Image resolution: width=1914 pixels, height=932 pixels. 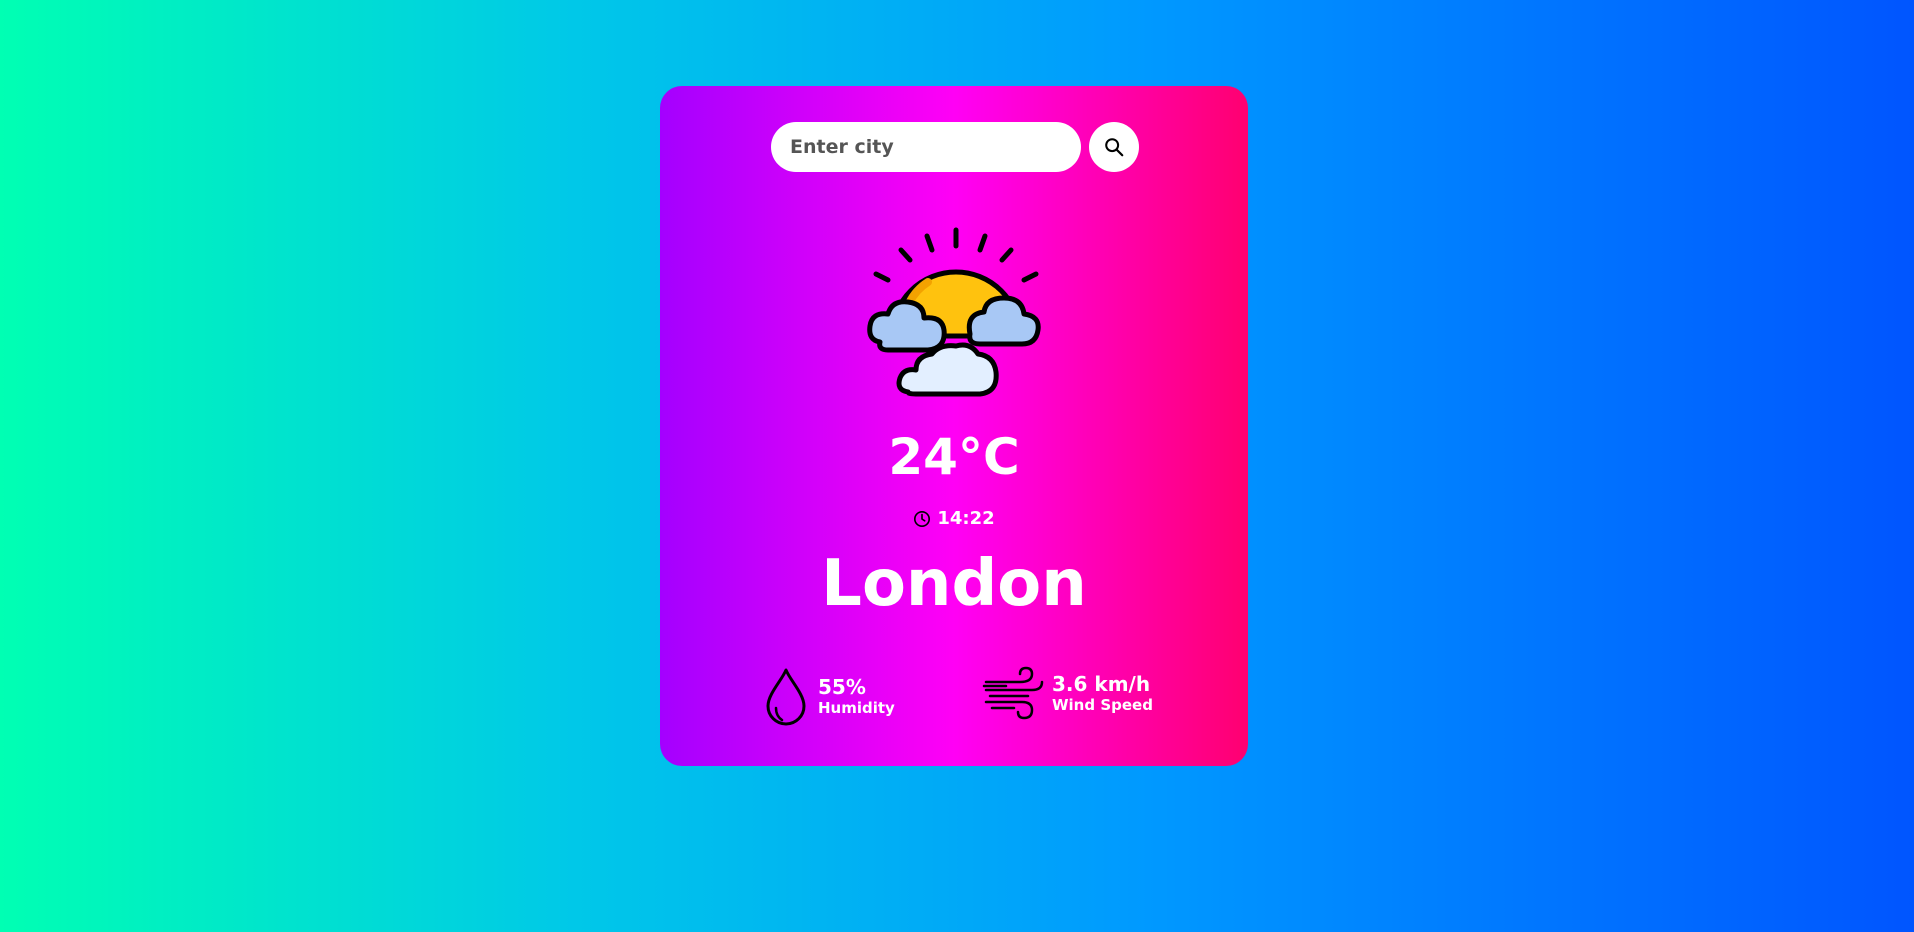 I want to click on search-icon, so click(x=1114, y=147).